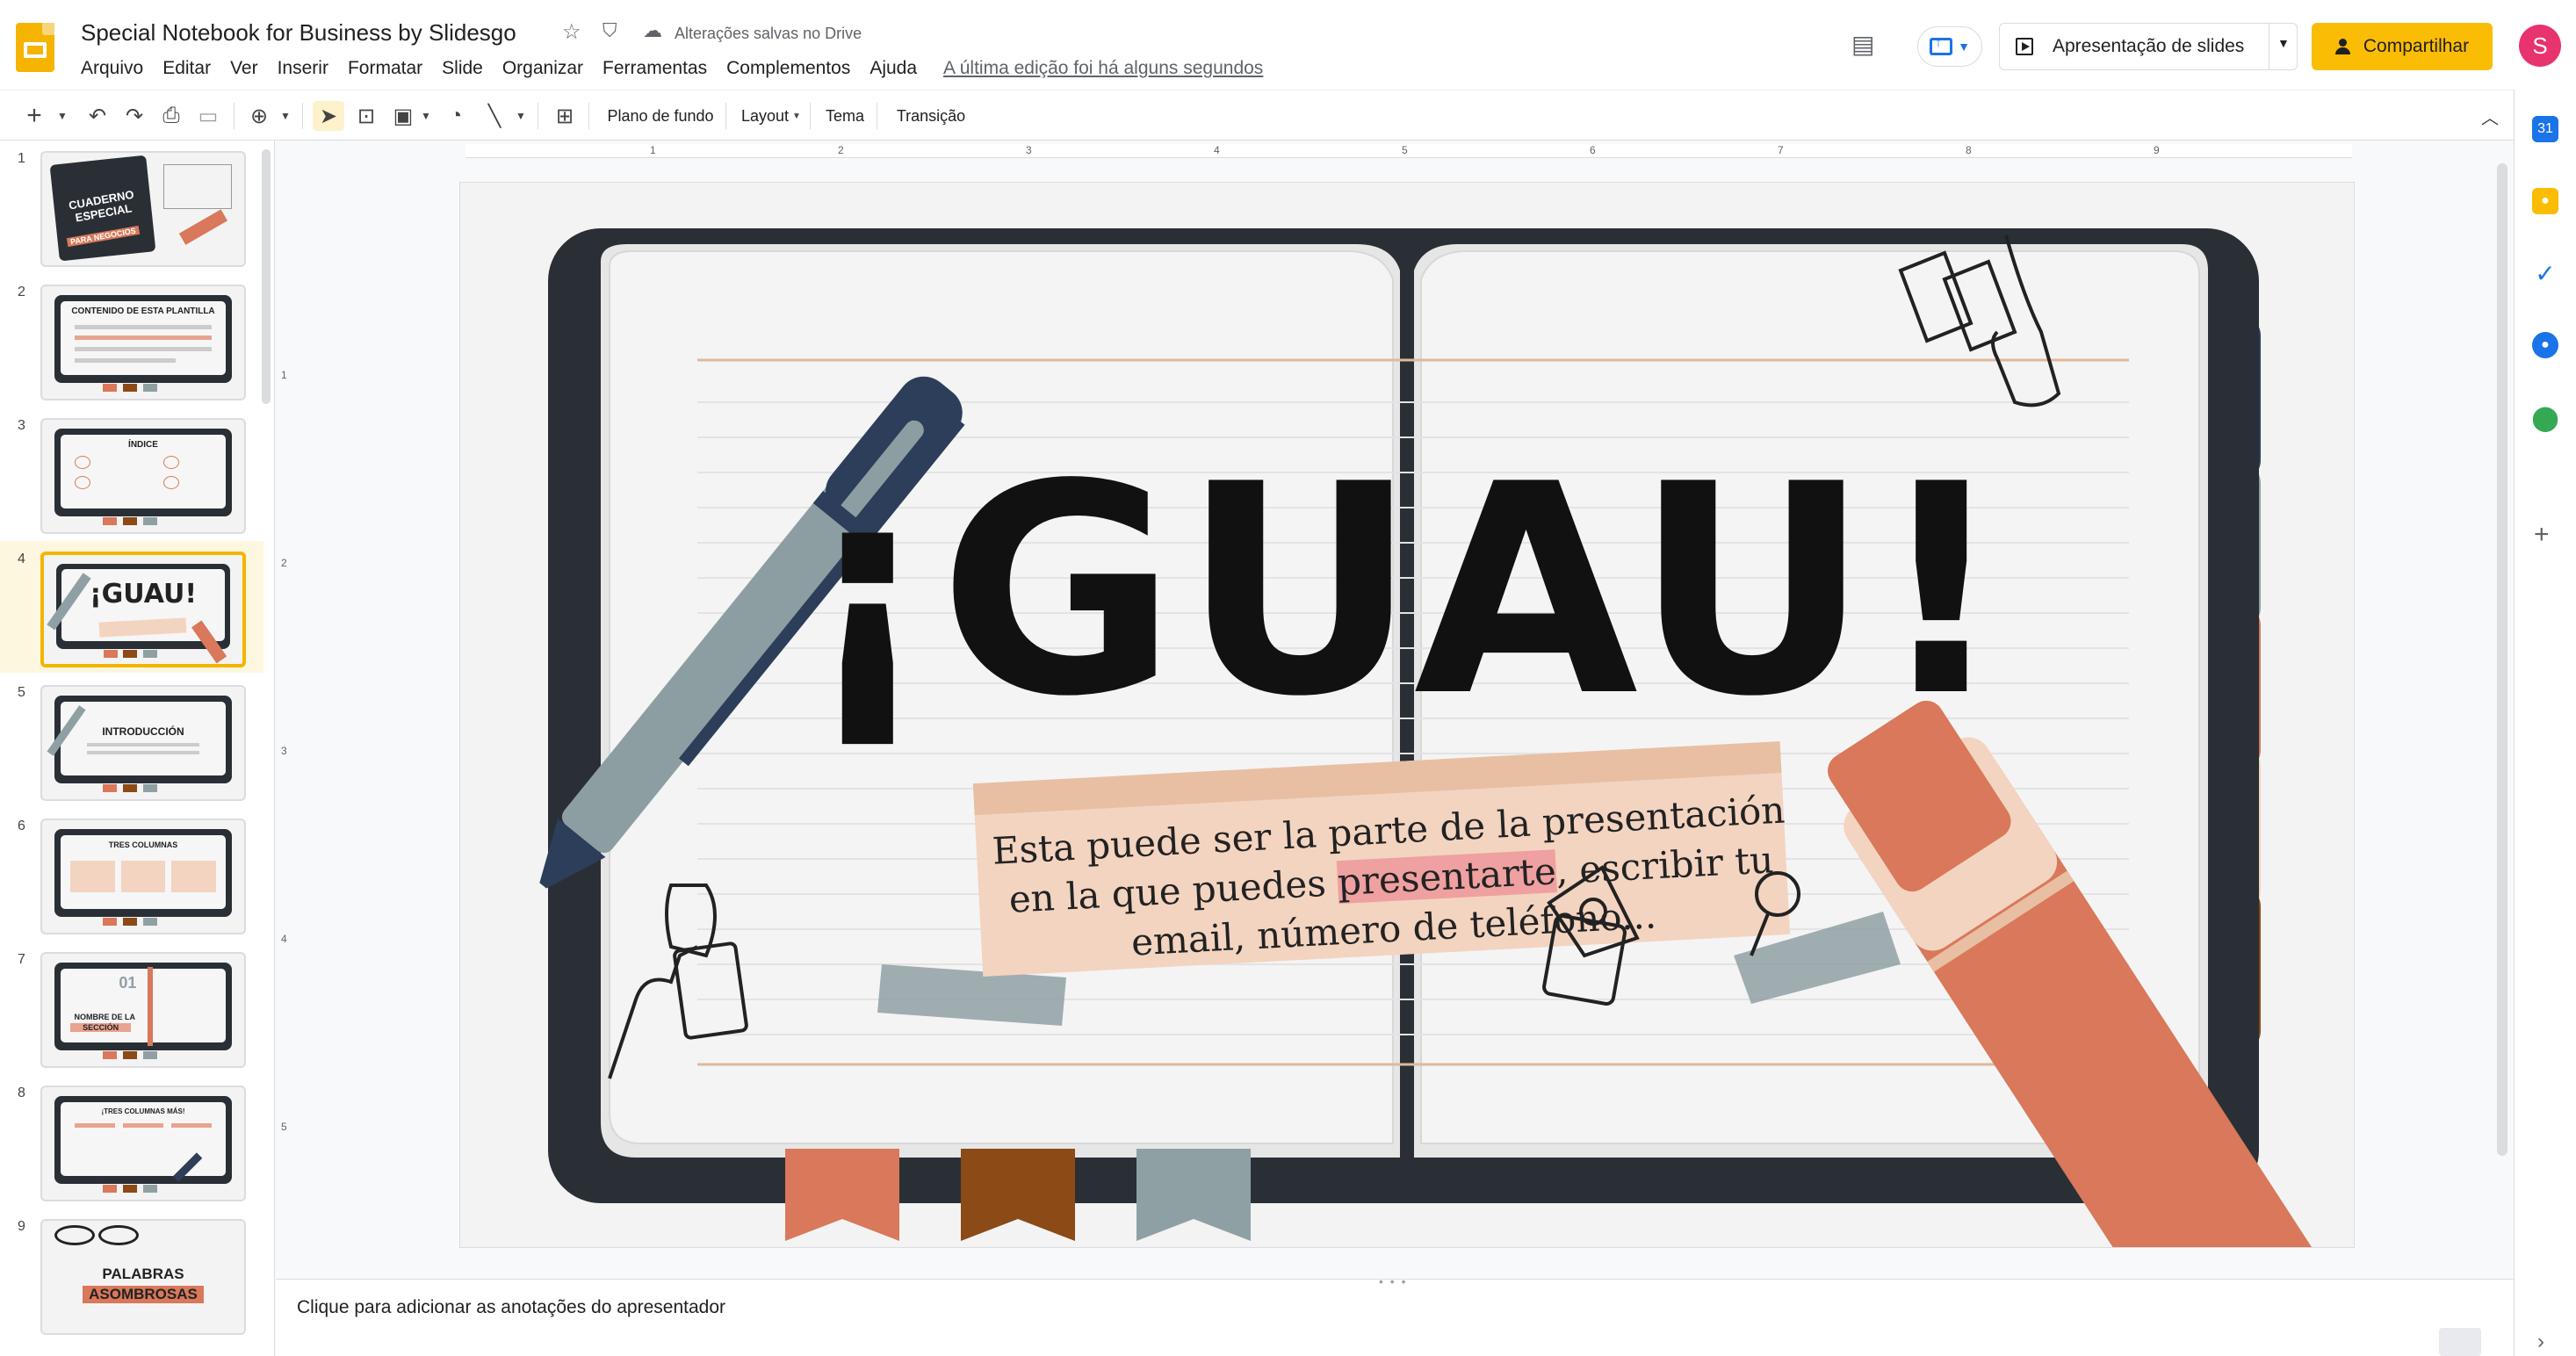  I want to click on get-addons-plus-icon: +, so click(2542, 535).